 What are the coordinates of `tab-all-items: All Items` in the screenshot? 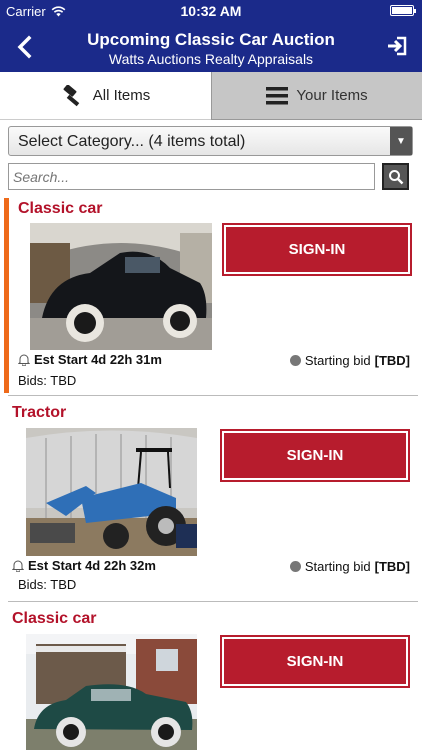 It's located at (105, 96).